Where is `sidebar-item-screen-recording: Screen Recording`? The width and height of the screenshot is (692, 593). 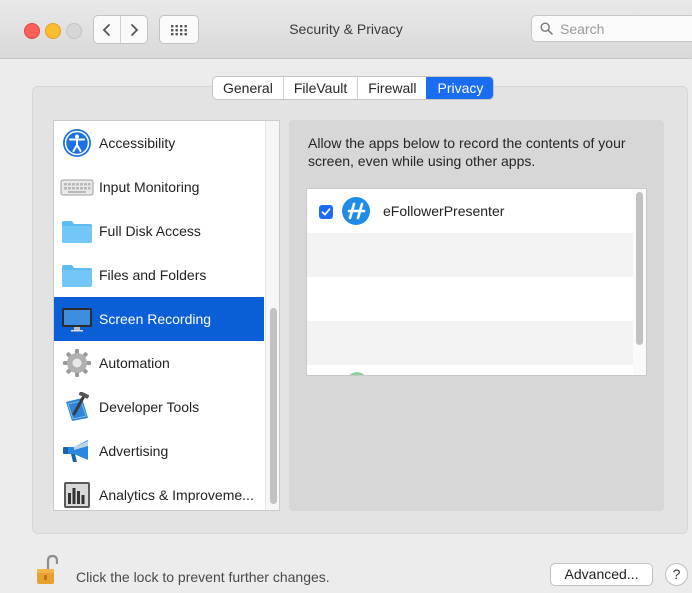 sidebar-item-screen-recording: Screen Recording is located at coordinates (159, 319).